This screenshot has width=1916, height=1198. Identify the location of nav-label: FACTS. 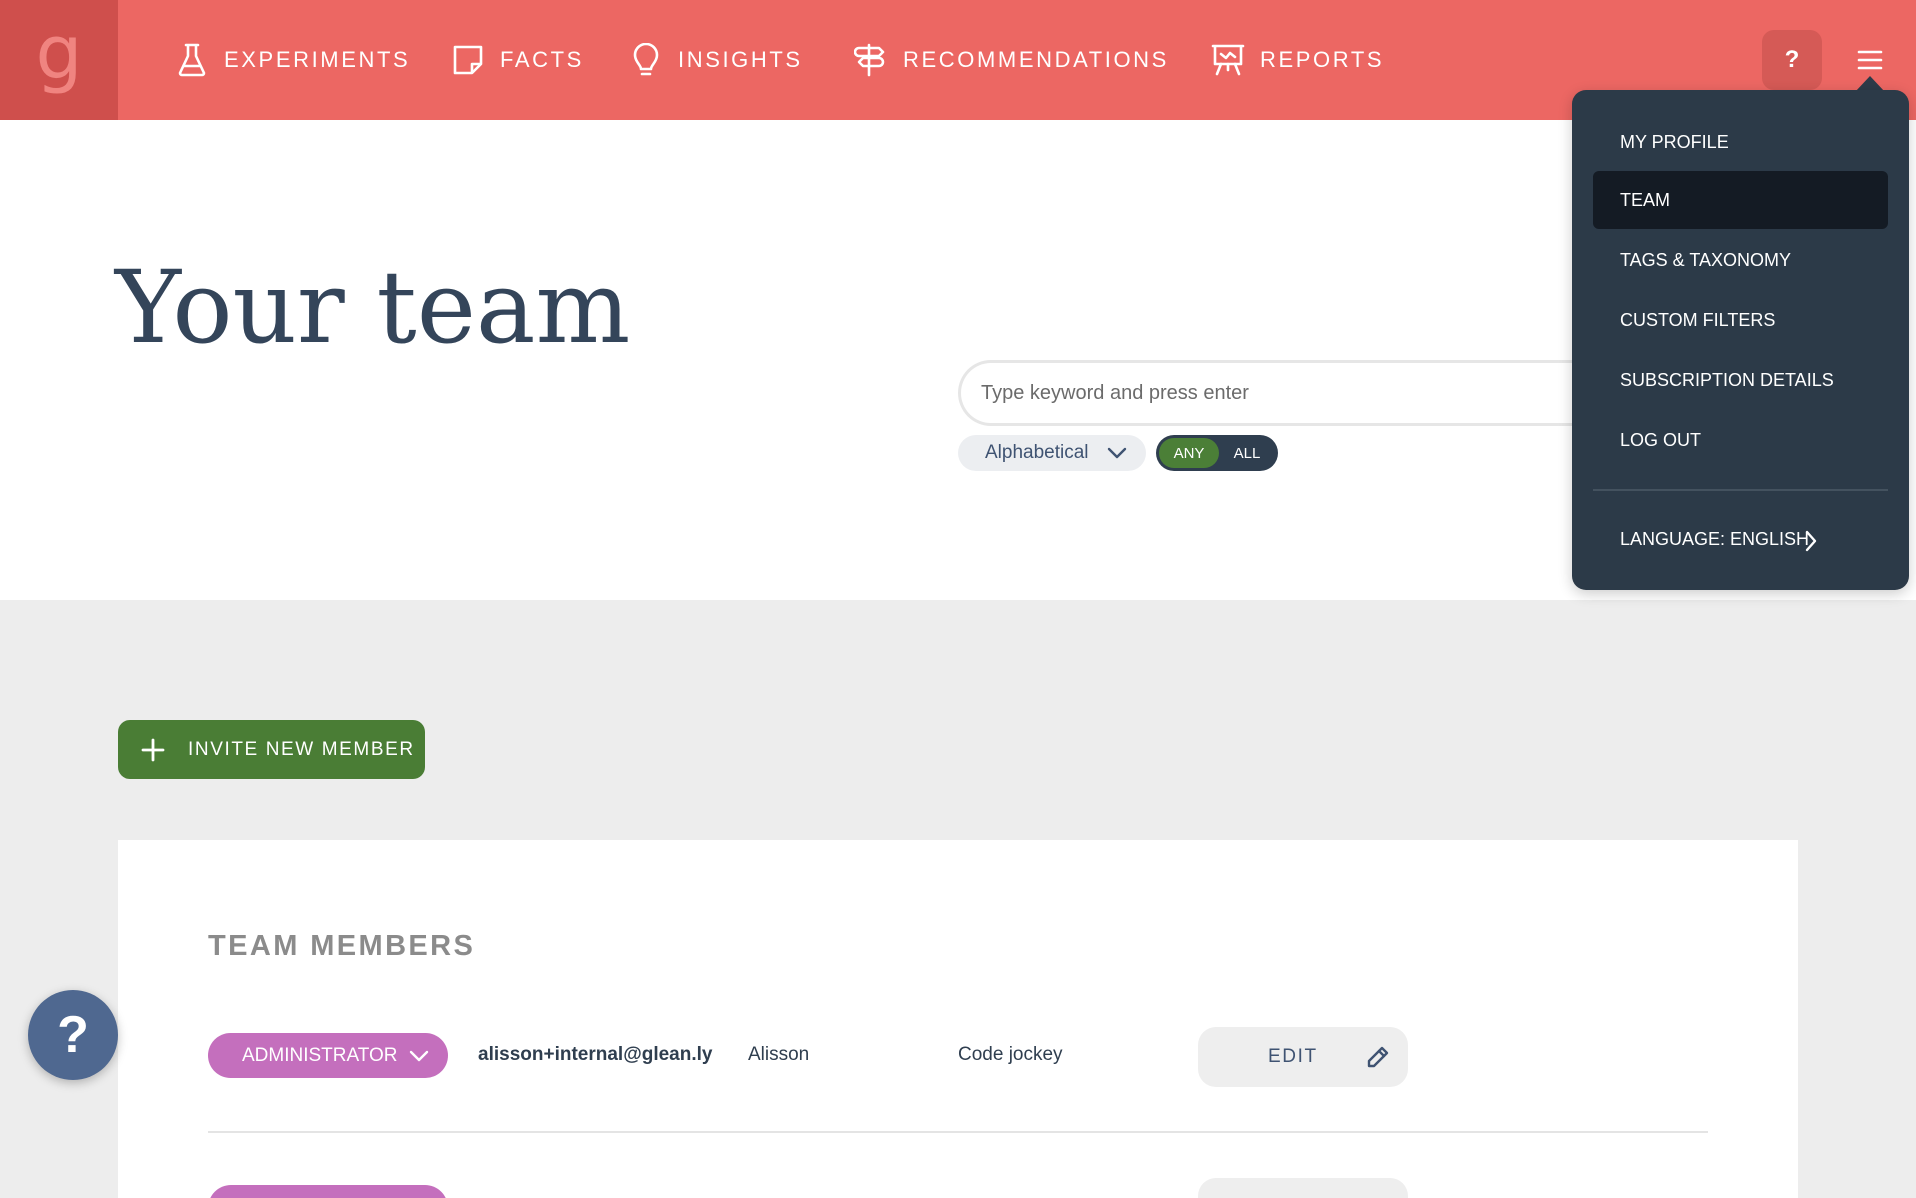
(542, 59).